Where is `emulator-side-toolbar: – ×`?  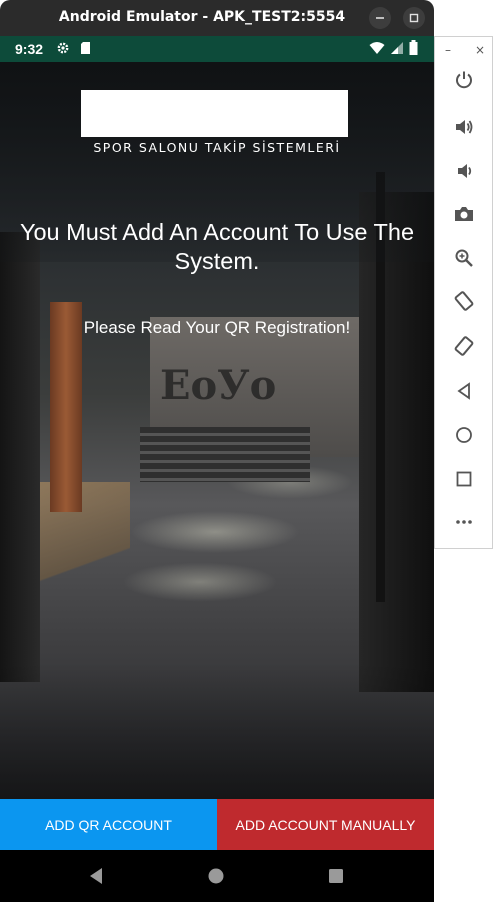
emulator-side-toolbar: – × is located at coordinates (463, 292).